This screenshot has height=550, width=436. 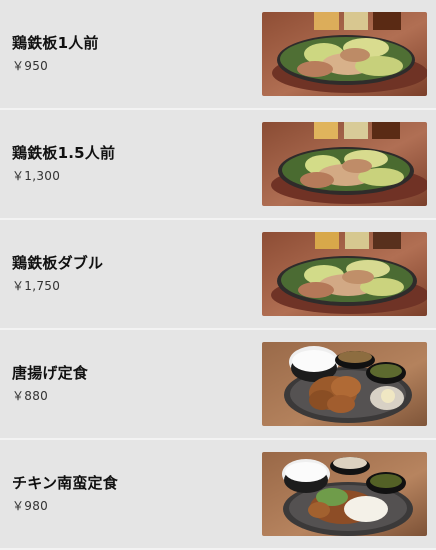 I want to click on menu-item-text: 鶏鉄板1人前 ￥950, so click(x=137, y=53).